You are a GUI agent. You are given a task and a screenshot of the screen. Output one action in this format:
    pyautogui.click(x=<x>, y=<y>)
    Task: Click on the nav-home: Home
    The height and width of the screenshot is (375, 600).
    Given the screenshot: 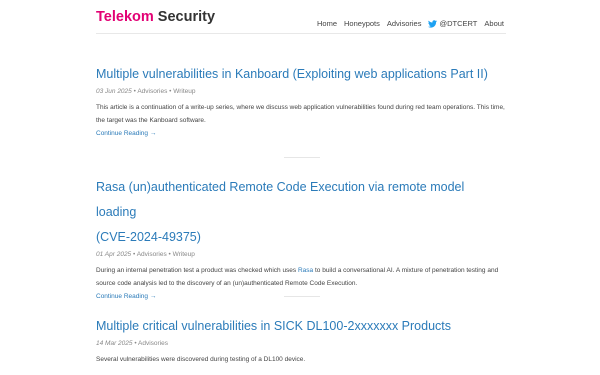 What is the action you would take?
    pyautogui.click(x=327, y=23)
    